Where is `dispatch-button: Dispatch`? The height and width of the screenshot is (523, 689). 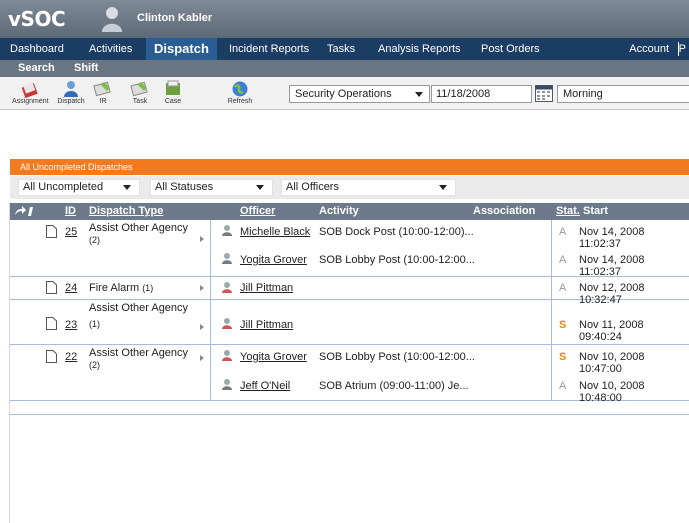 dispatch-button: Dispatch is located at coordinates (71, 93).